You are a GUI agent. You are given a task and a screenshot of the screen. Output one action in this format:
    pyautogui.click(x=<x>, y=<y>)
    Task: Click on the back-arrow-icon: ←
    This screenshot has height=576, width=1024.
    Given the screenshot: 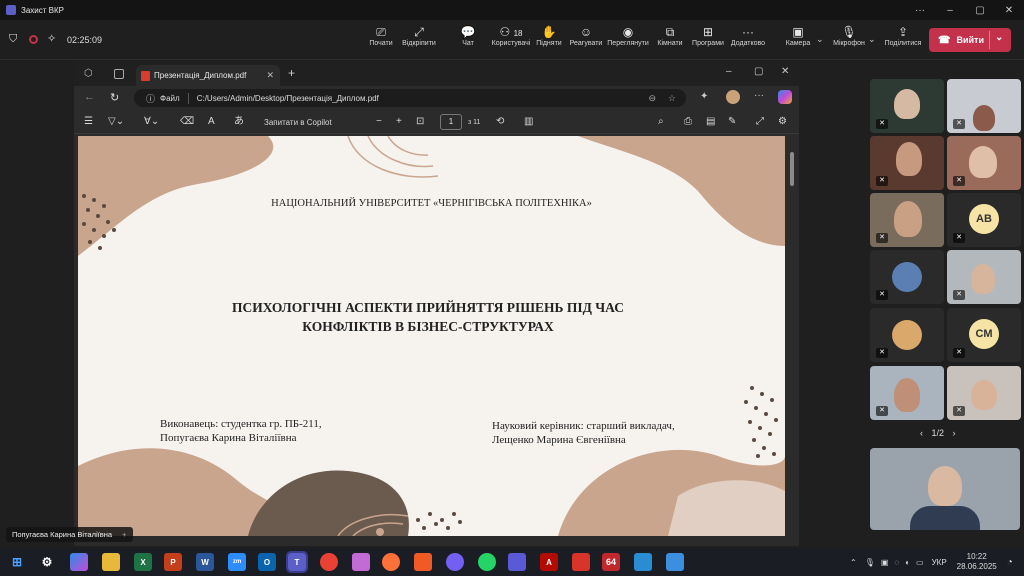 What is the action you would take?
    pyautogui.click(x=89, y=97)
    